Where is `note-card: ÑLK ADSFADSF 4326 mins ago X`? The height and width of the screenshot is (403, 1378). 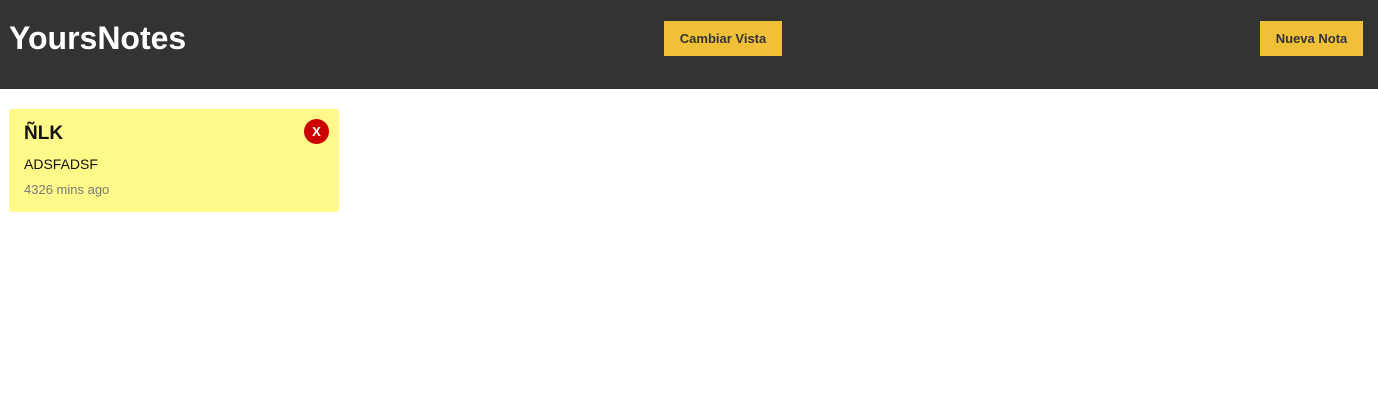 note-card: ÑLK ADSFADSF 4326 mins ago X is located at coordinates (174, 160).